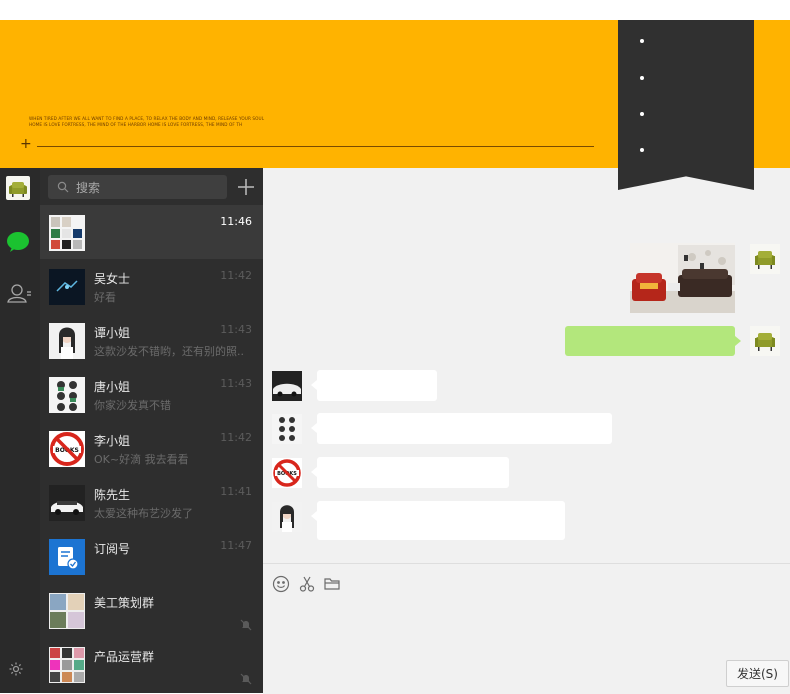 The height and width of the screenshot is (694, 790). Describe the element at coordinates (67, 557) in the screenshot. I see `subscription-avatar` at that location.